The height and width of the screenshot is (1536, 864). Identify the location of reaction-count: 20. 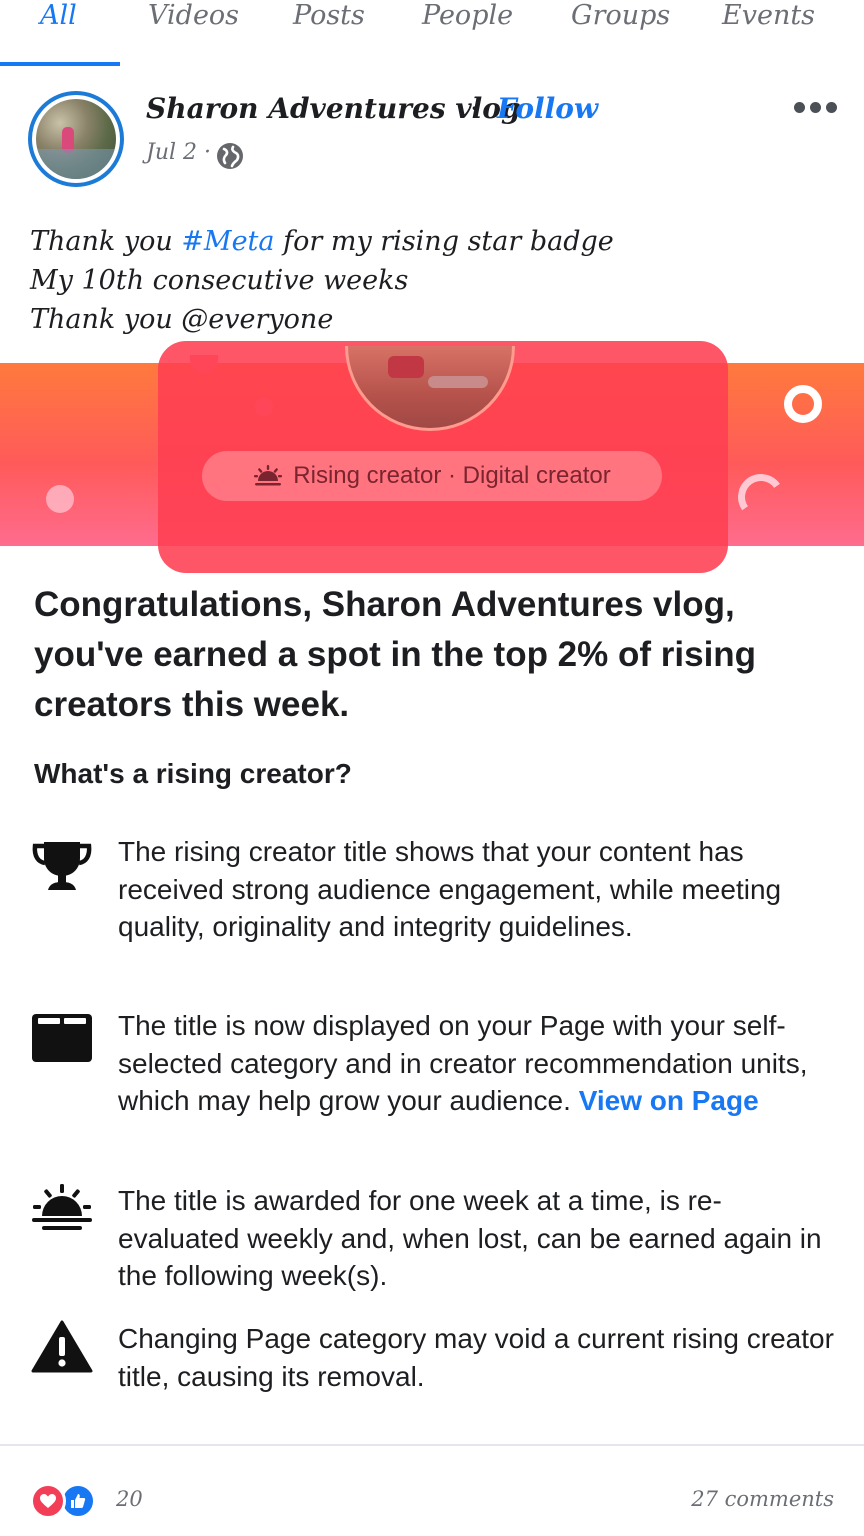
(129, 1499).